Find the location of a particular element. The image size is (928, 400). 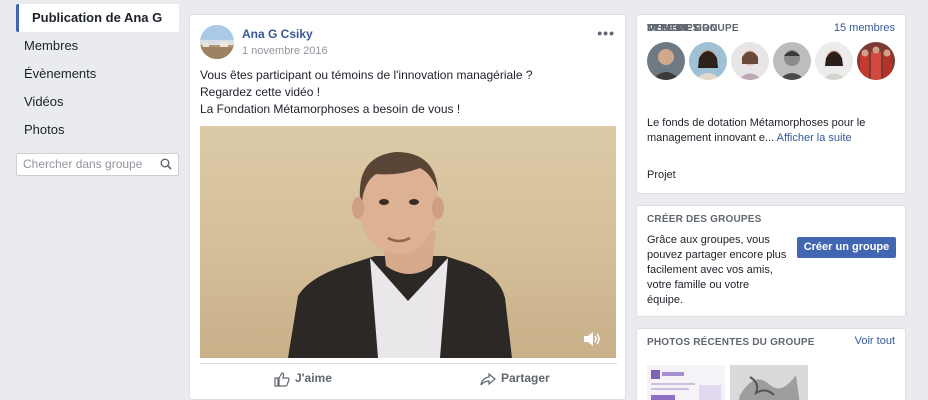

recent-photos-title: PHOTOS RÉCENTES DU GROUPE is located at coordinates (731, 342).